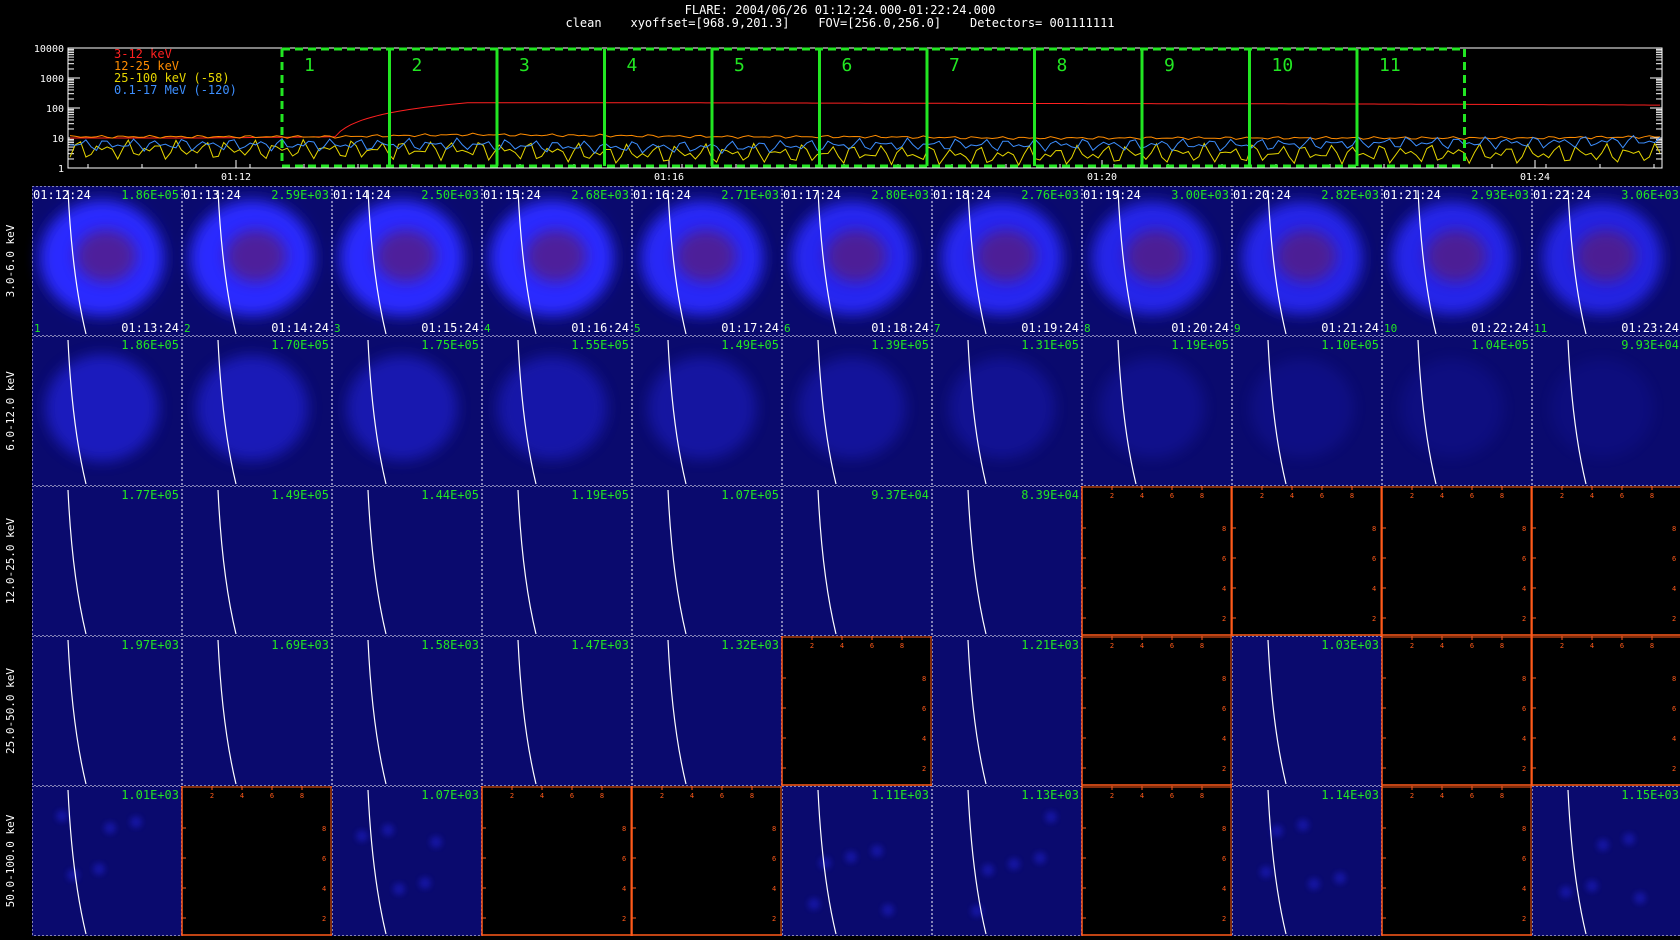  I want to click on intensity-max-label: 1.07E+03, so click(450, 795).